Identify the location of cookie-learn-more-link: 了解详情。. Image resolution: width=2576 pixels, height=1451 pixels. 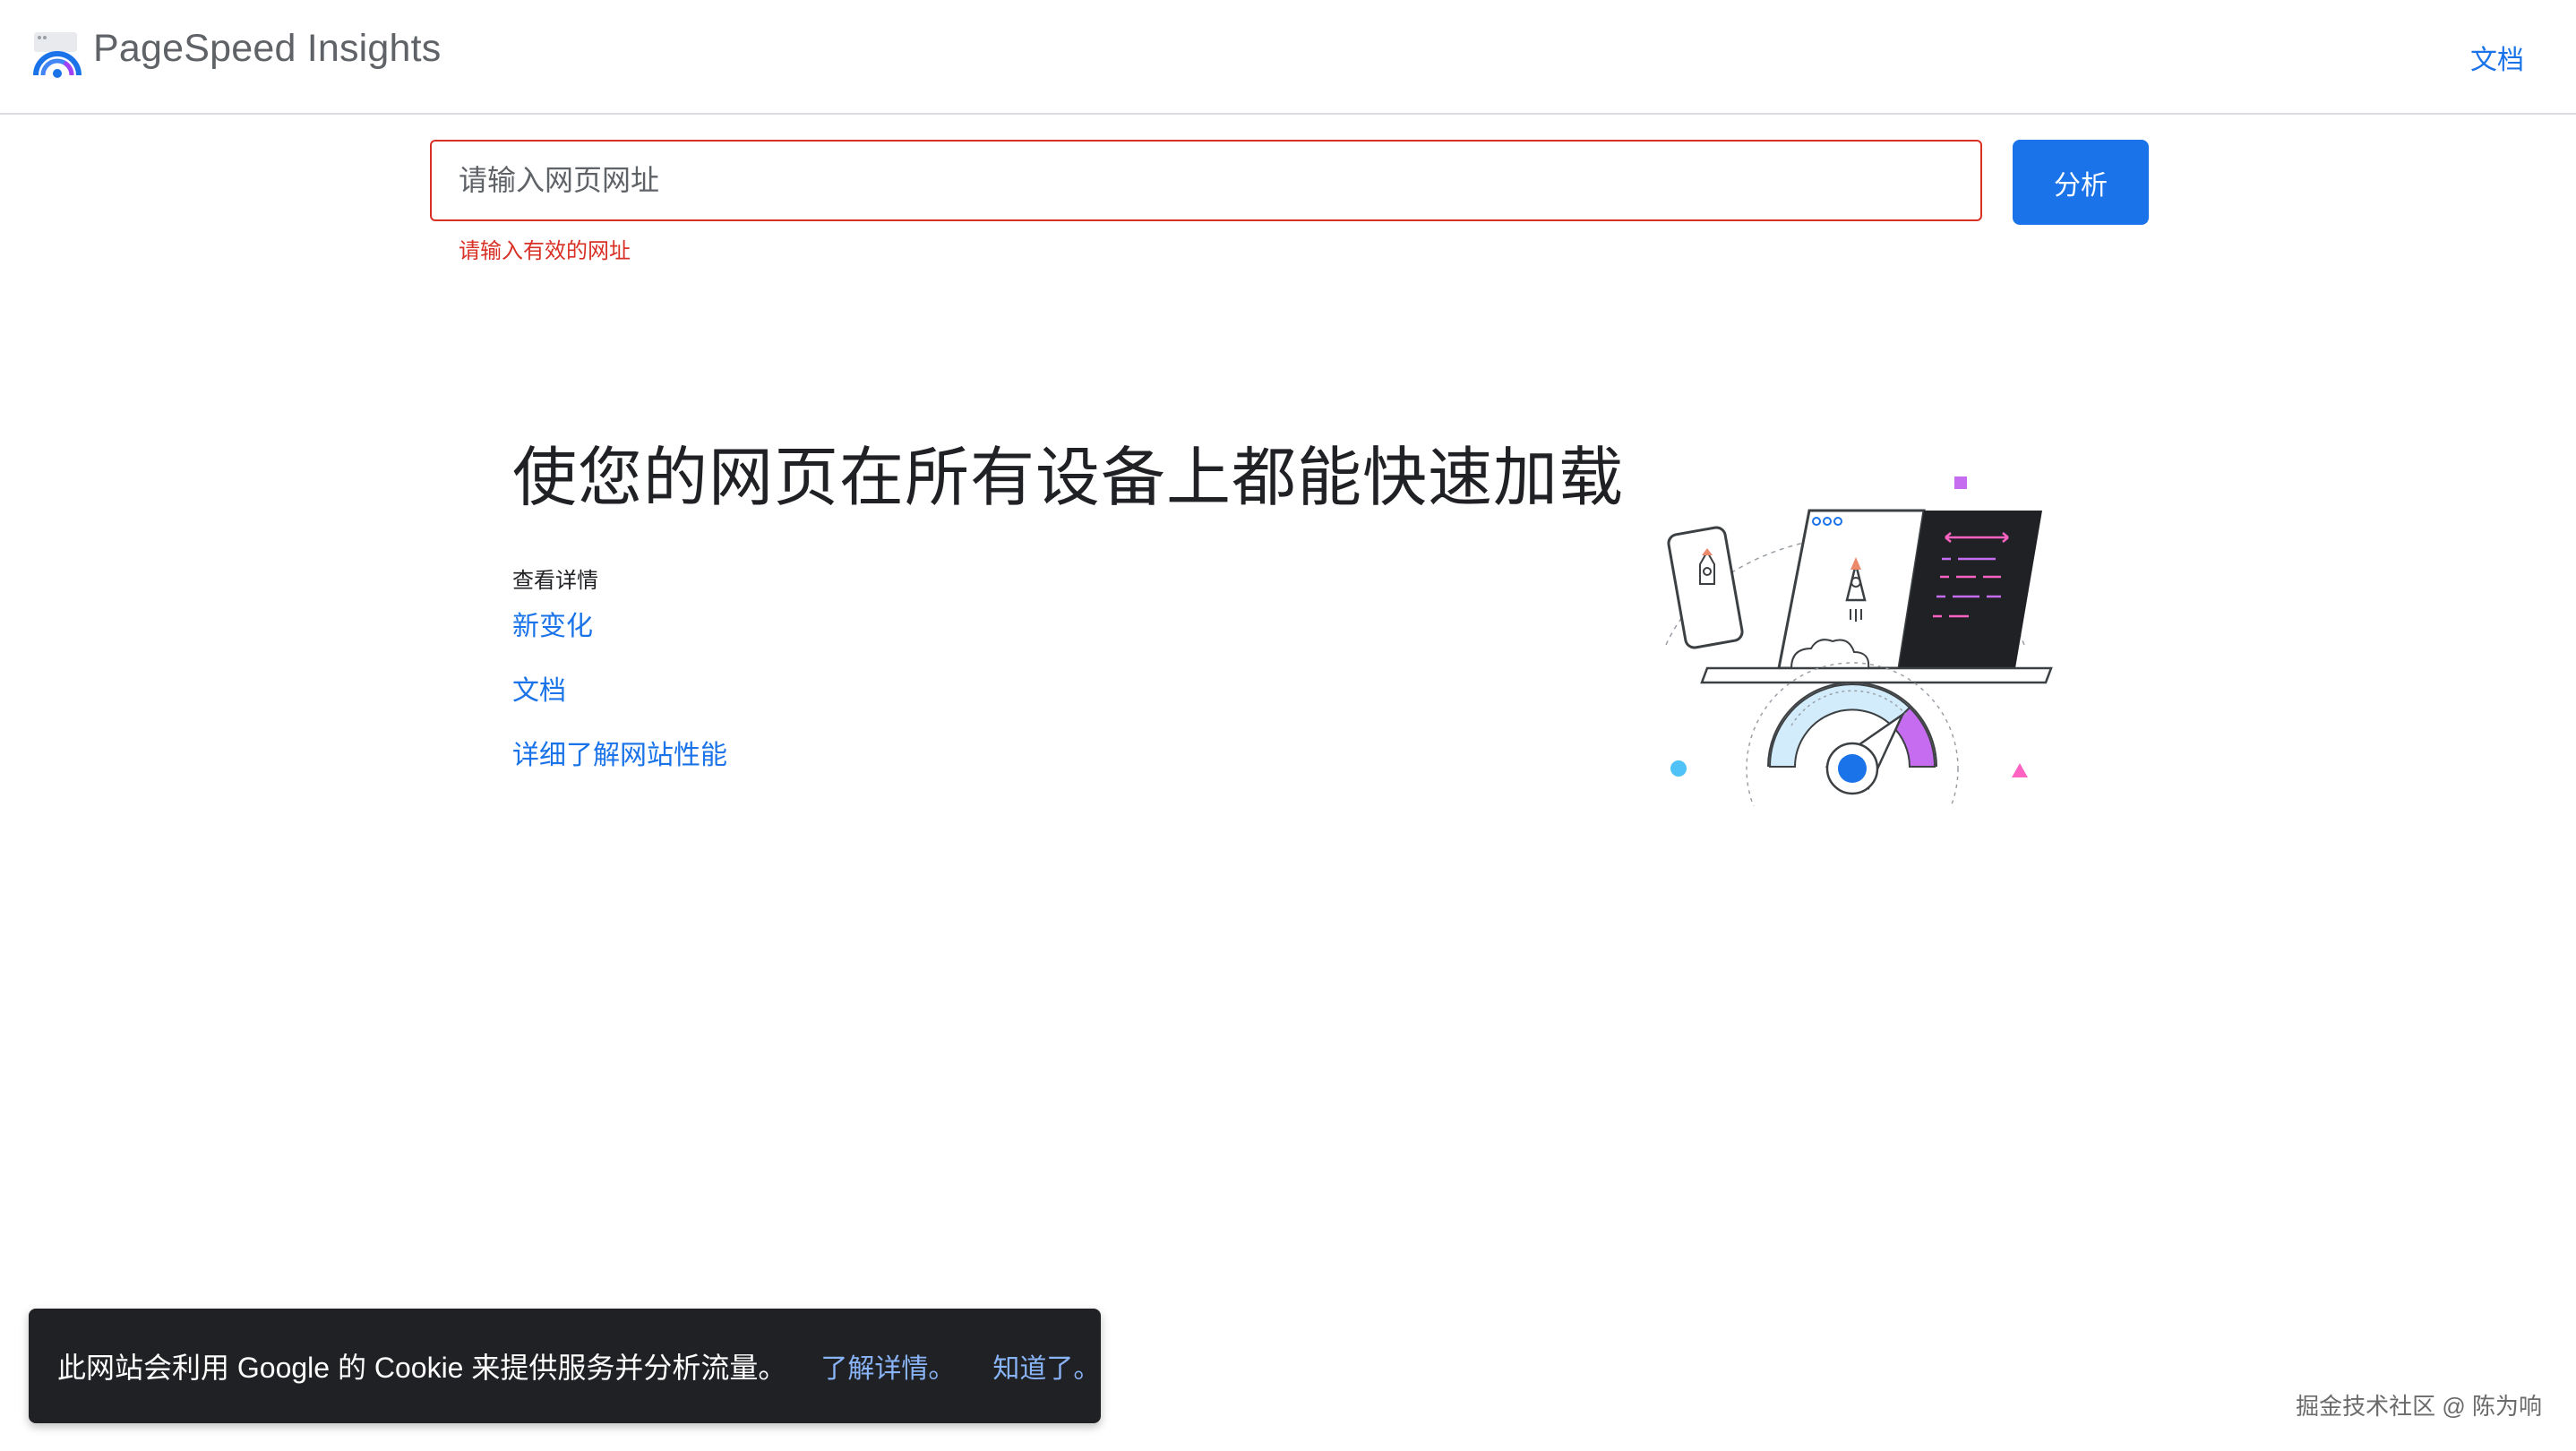
(887, 1366).